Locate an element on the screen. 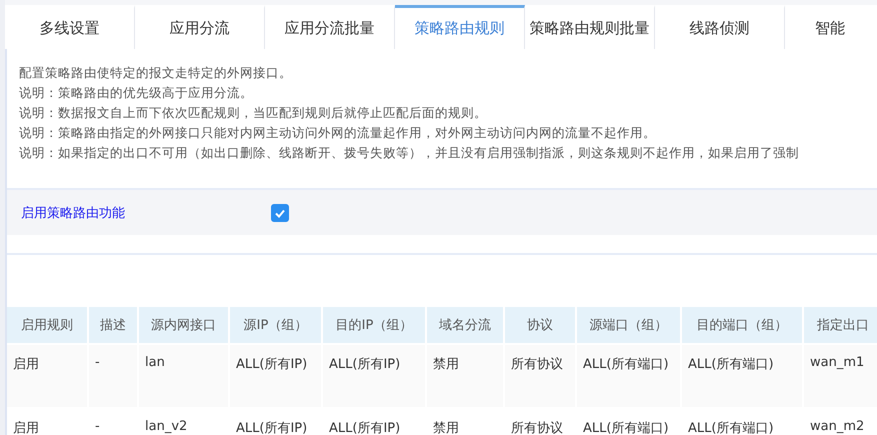 This screenshot has width=877, height=435. table-cell: 启用 is located at coordinates (47, 376).